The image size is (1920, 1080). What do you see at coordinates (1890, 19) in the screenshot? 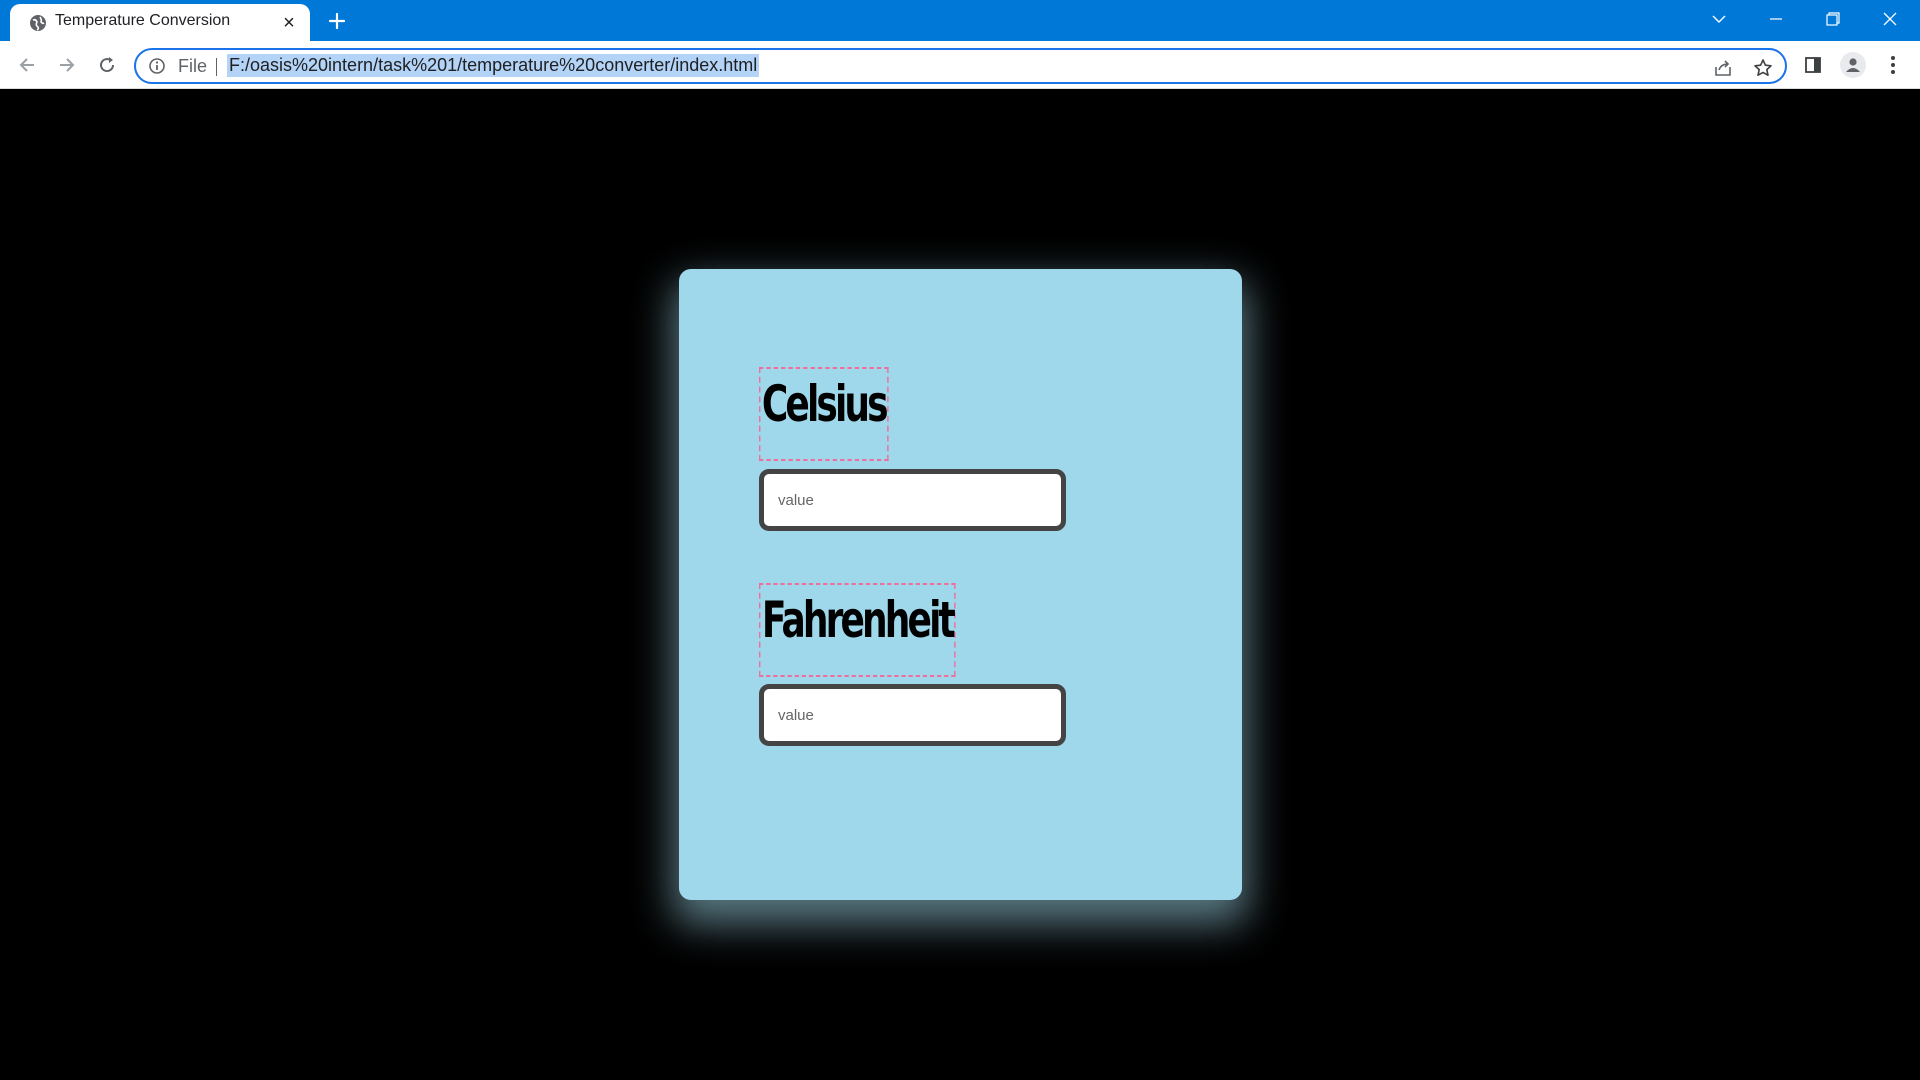
I see `close-icon` at bounding box center [1890, 19].